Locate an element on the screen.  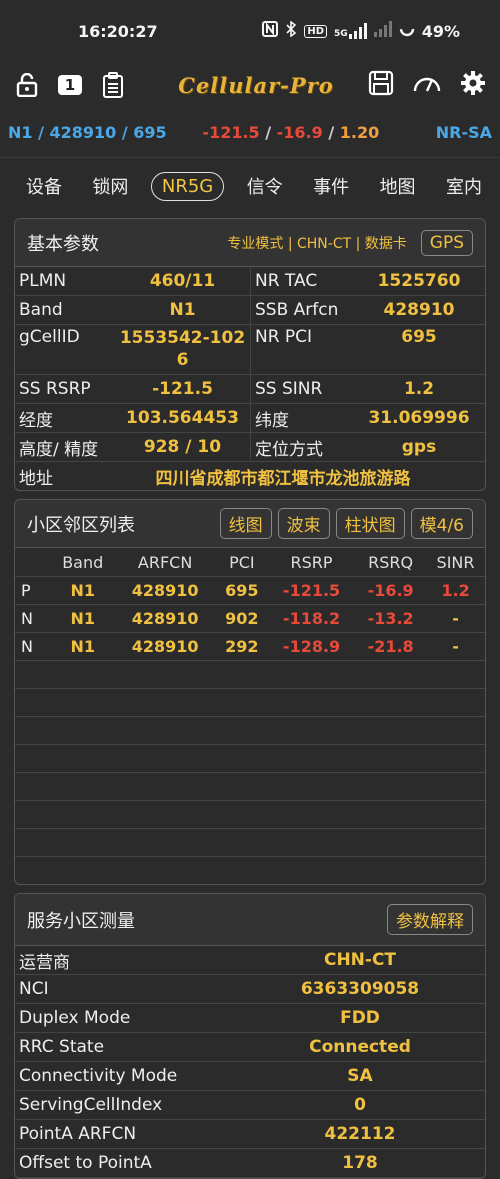
list-item: RRC State Connected is located at coordinates (250, 1047).